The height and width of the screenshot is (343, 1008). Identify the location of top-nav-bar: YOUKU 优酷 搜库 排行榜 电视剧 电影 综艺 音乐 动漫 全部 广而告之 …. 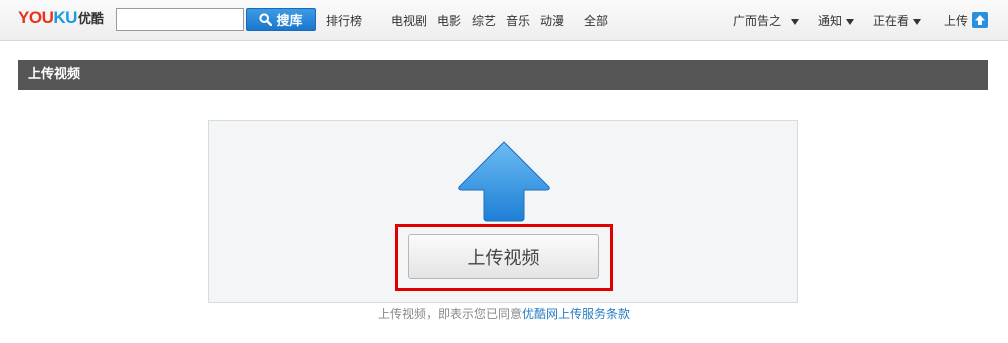
(504, 20).